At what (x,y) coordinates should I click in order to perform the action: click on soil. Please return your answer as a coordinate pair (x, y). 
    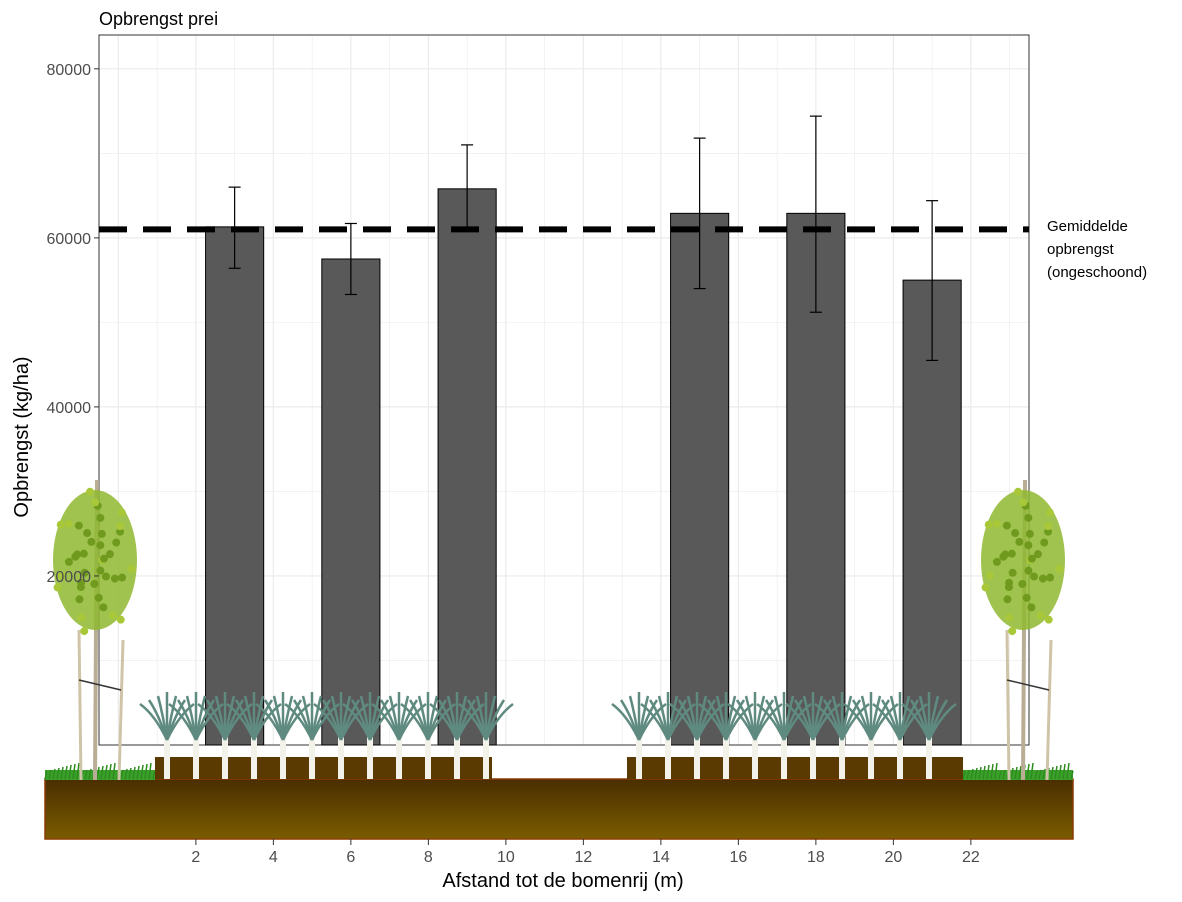
    Looking at the image, I should click on (559, 809).